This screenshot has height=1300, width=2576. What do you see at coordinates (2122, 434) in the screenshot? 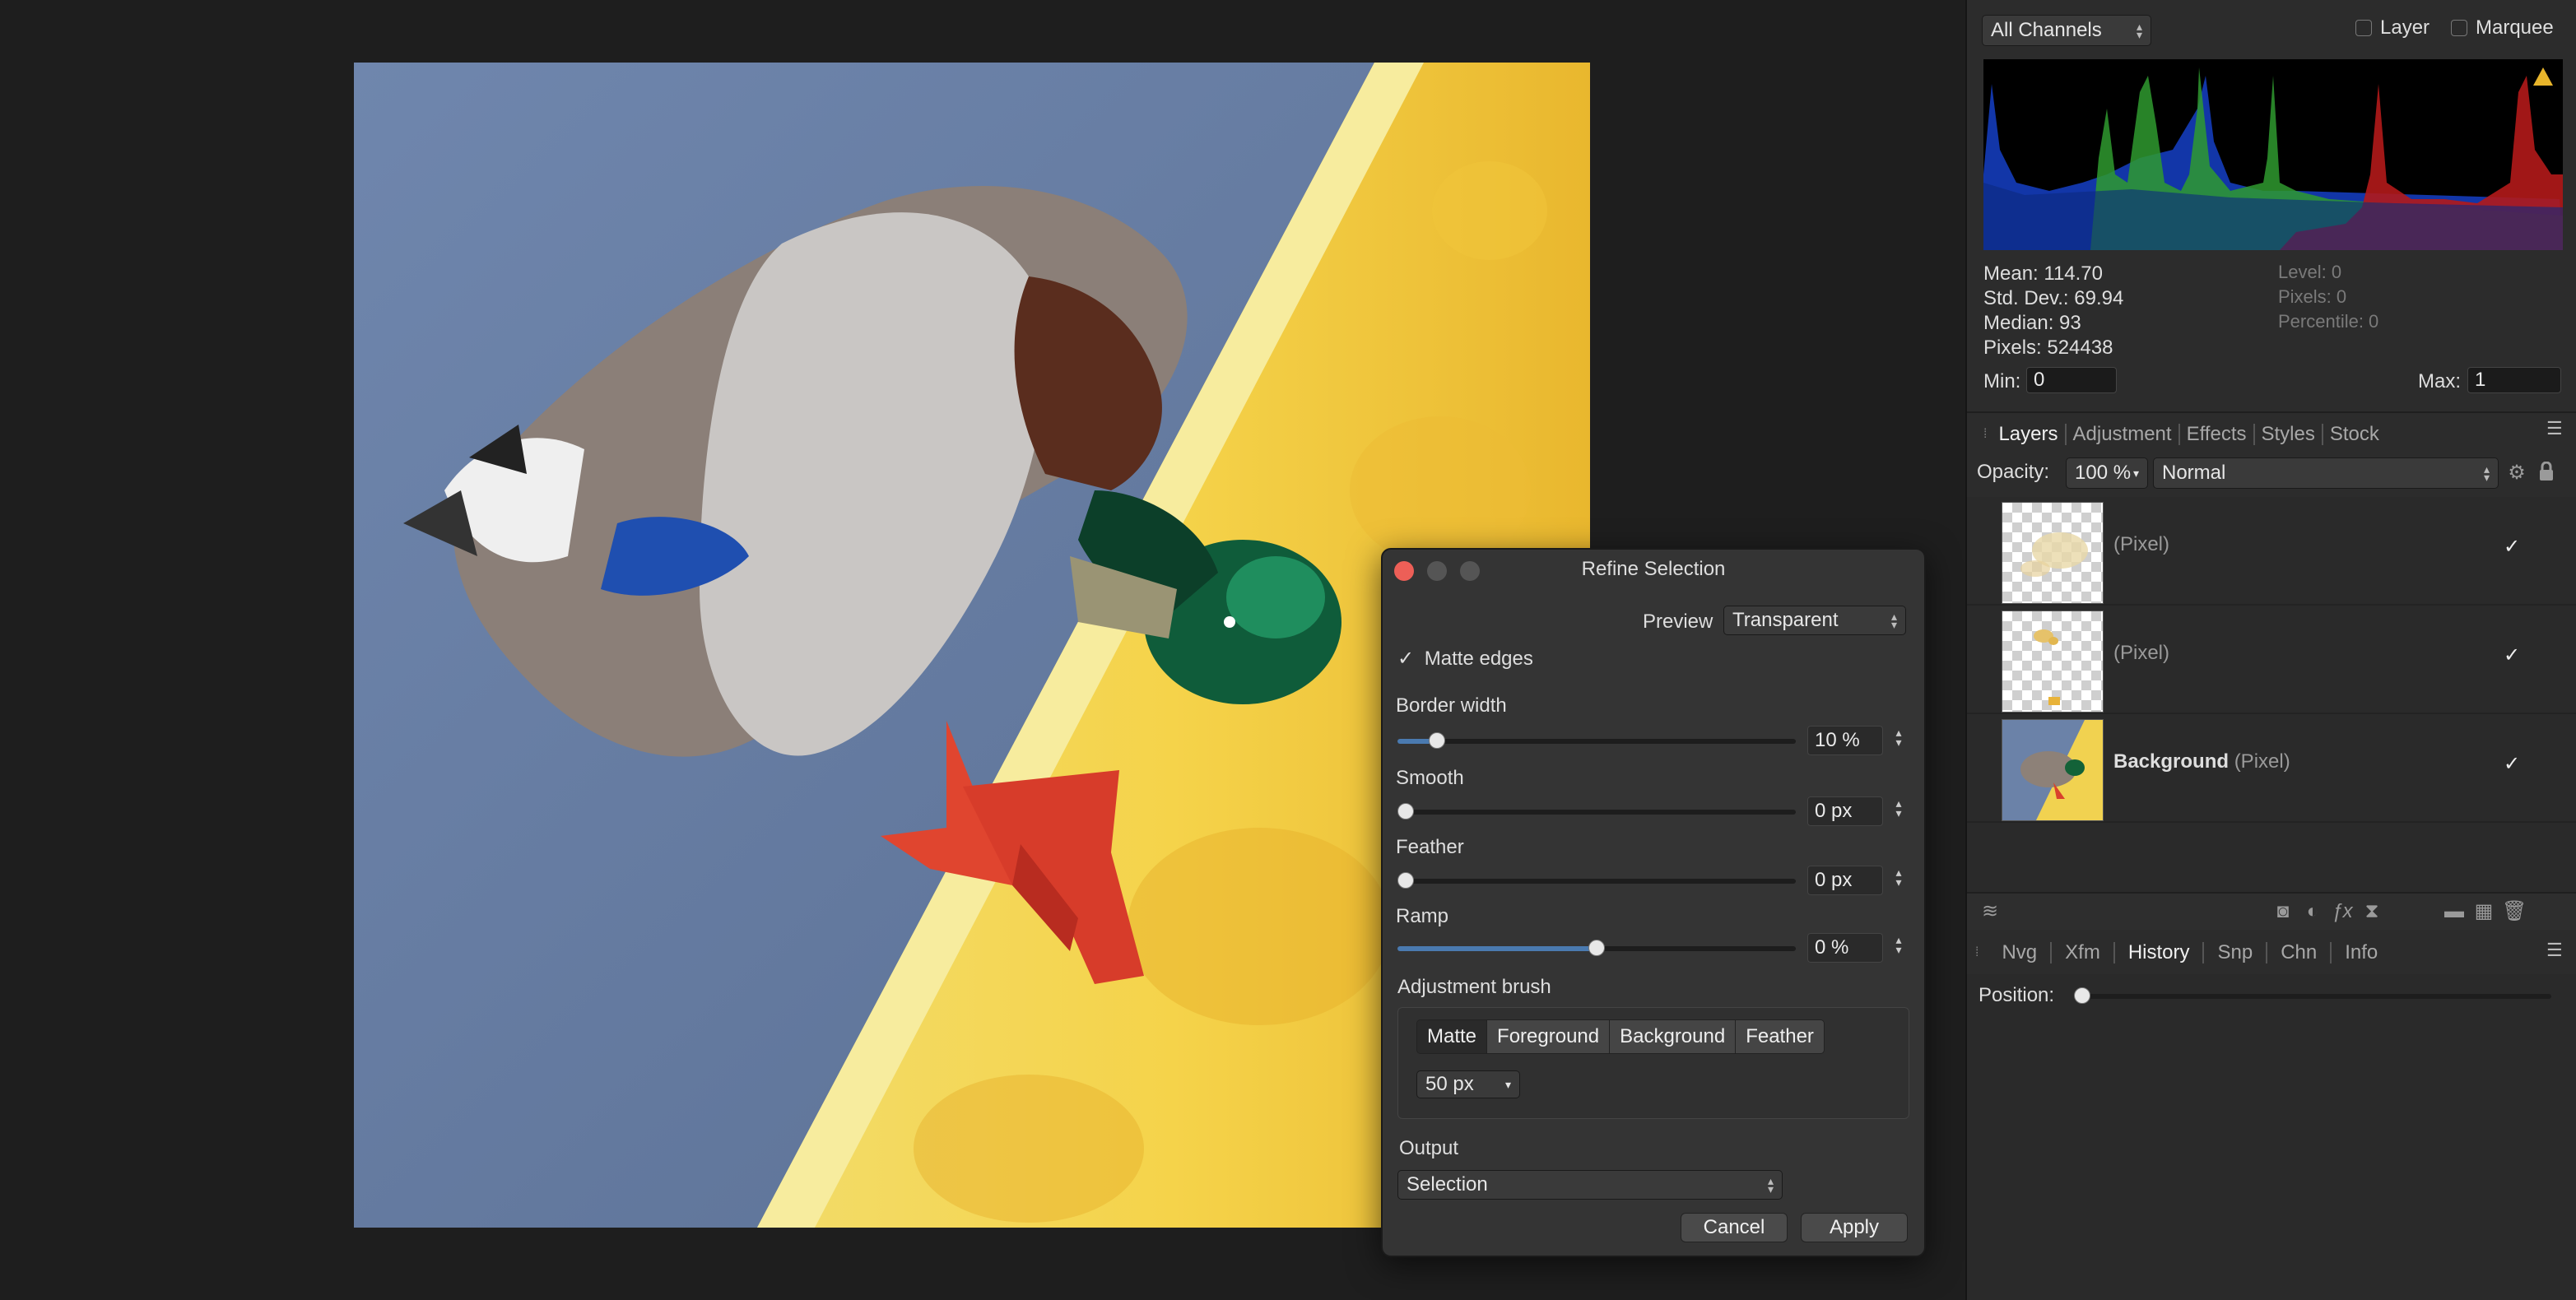
I see `tab-adjustment: Adjustment` at bounding box center [2122, 434].